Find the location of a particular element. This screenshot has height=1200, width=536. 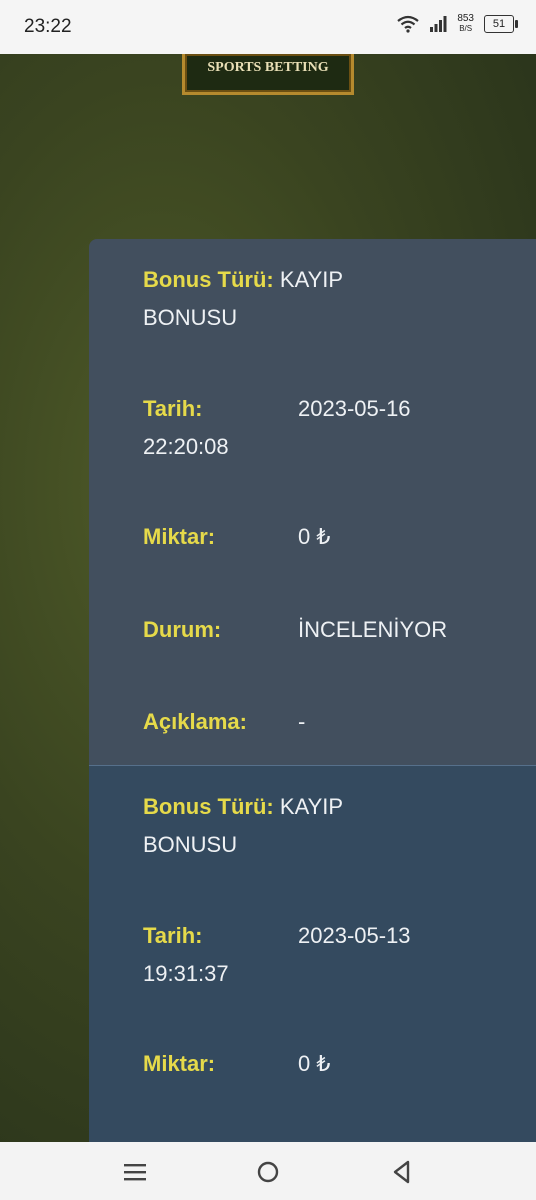

battery-level: 51 is located at coordinates (499, 24).